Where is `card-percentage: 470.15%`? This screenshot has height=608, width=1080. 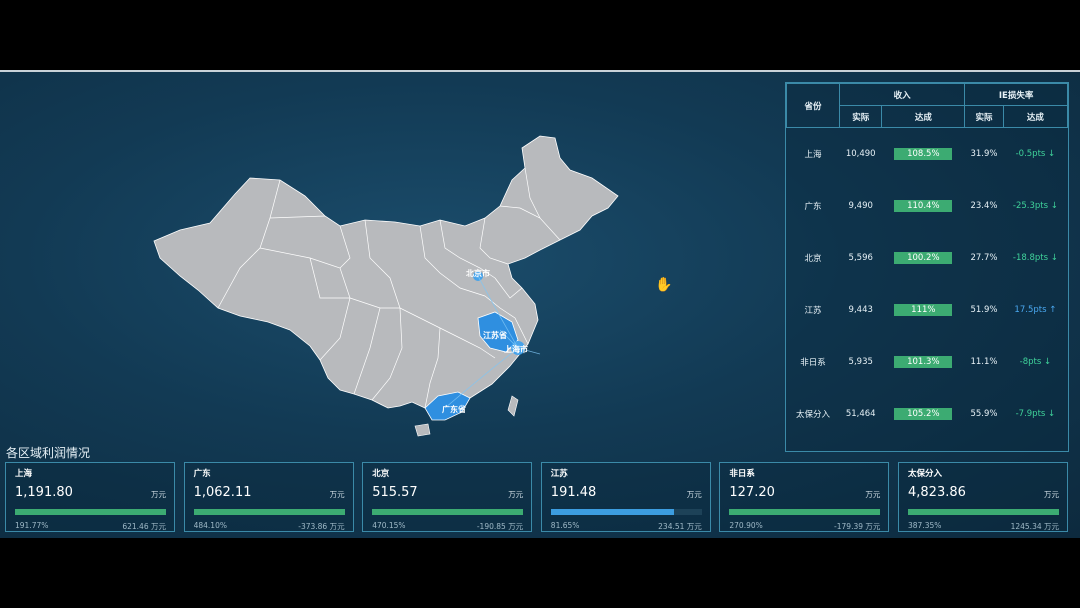
card-percentage: 470.15% is located at coordinates (389, 525).